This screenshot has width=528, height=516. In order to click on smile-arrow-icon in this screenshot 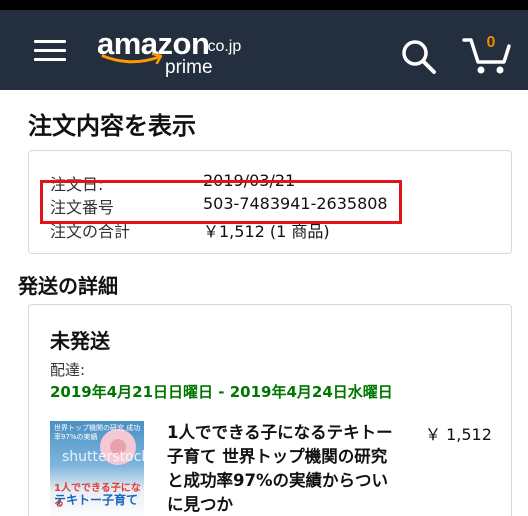, I will do `click(132, 59)`.